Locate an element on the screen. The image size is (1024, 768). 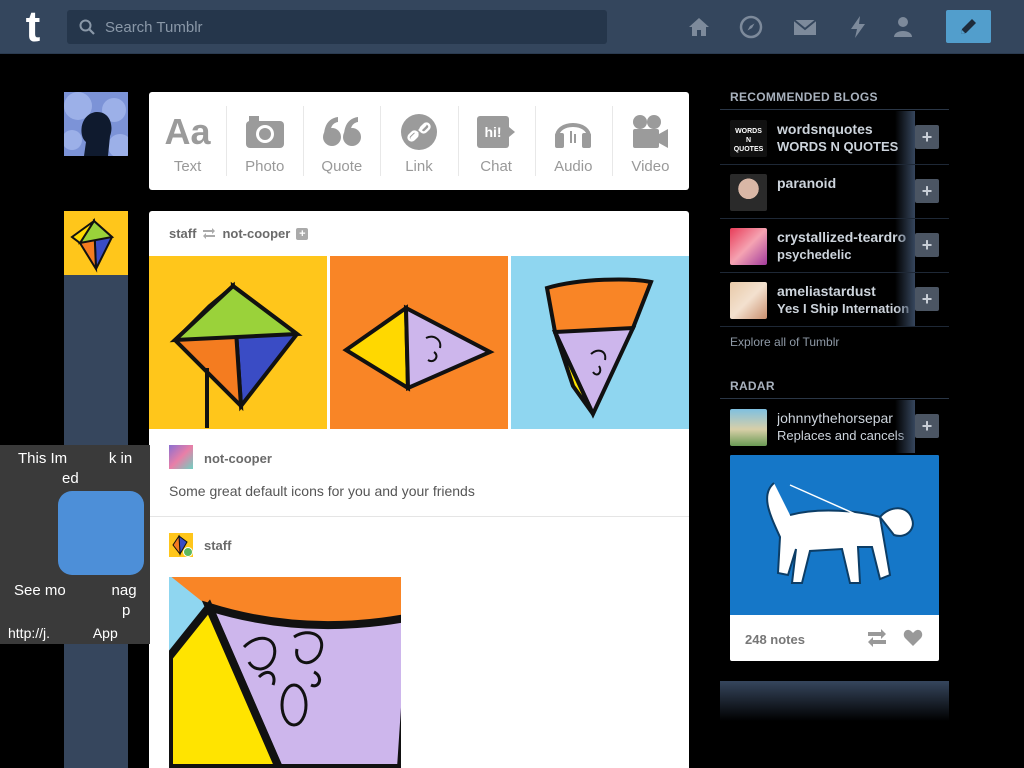
explore-link: Explore all of Tumblr is located at coordinates (784, 342).